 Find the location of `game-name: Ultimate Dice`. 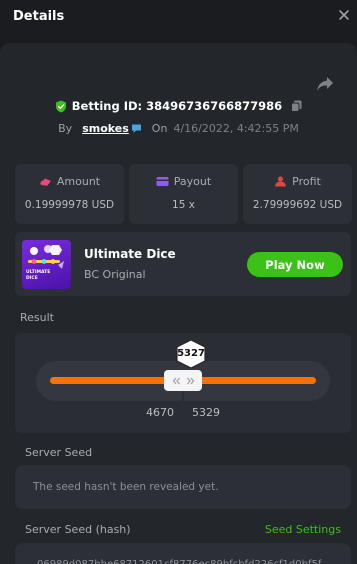

game-name: Ultimate Dice is located at coordinates (130, 254).